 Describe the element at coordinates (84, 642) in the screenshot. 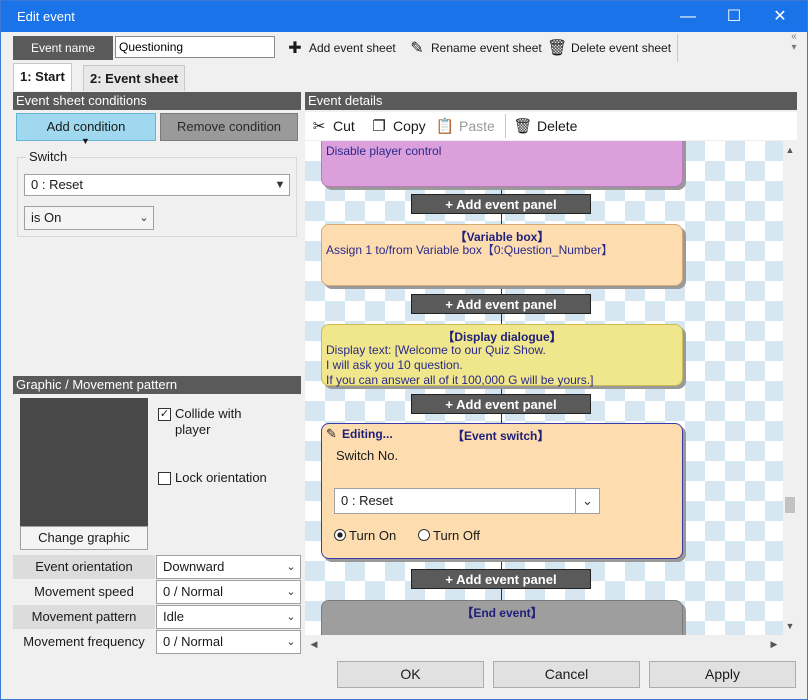

I see `movement-frequency-label: Movement frequency` at that location.